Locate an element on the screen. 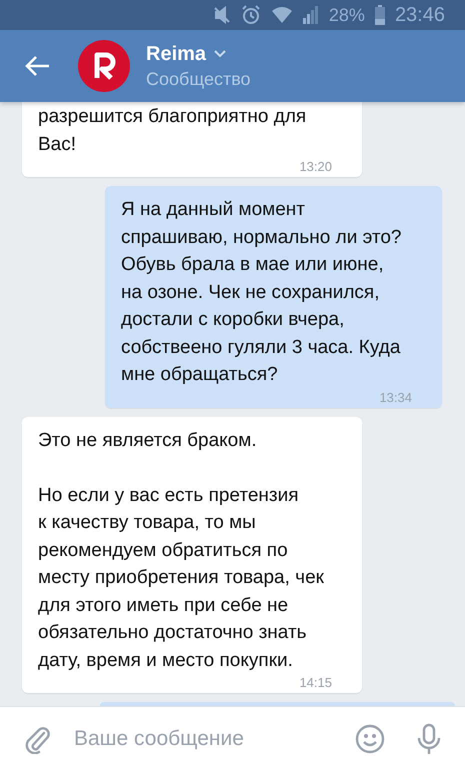  clock-time: 23:46 is located at coordinates (419, 15).